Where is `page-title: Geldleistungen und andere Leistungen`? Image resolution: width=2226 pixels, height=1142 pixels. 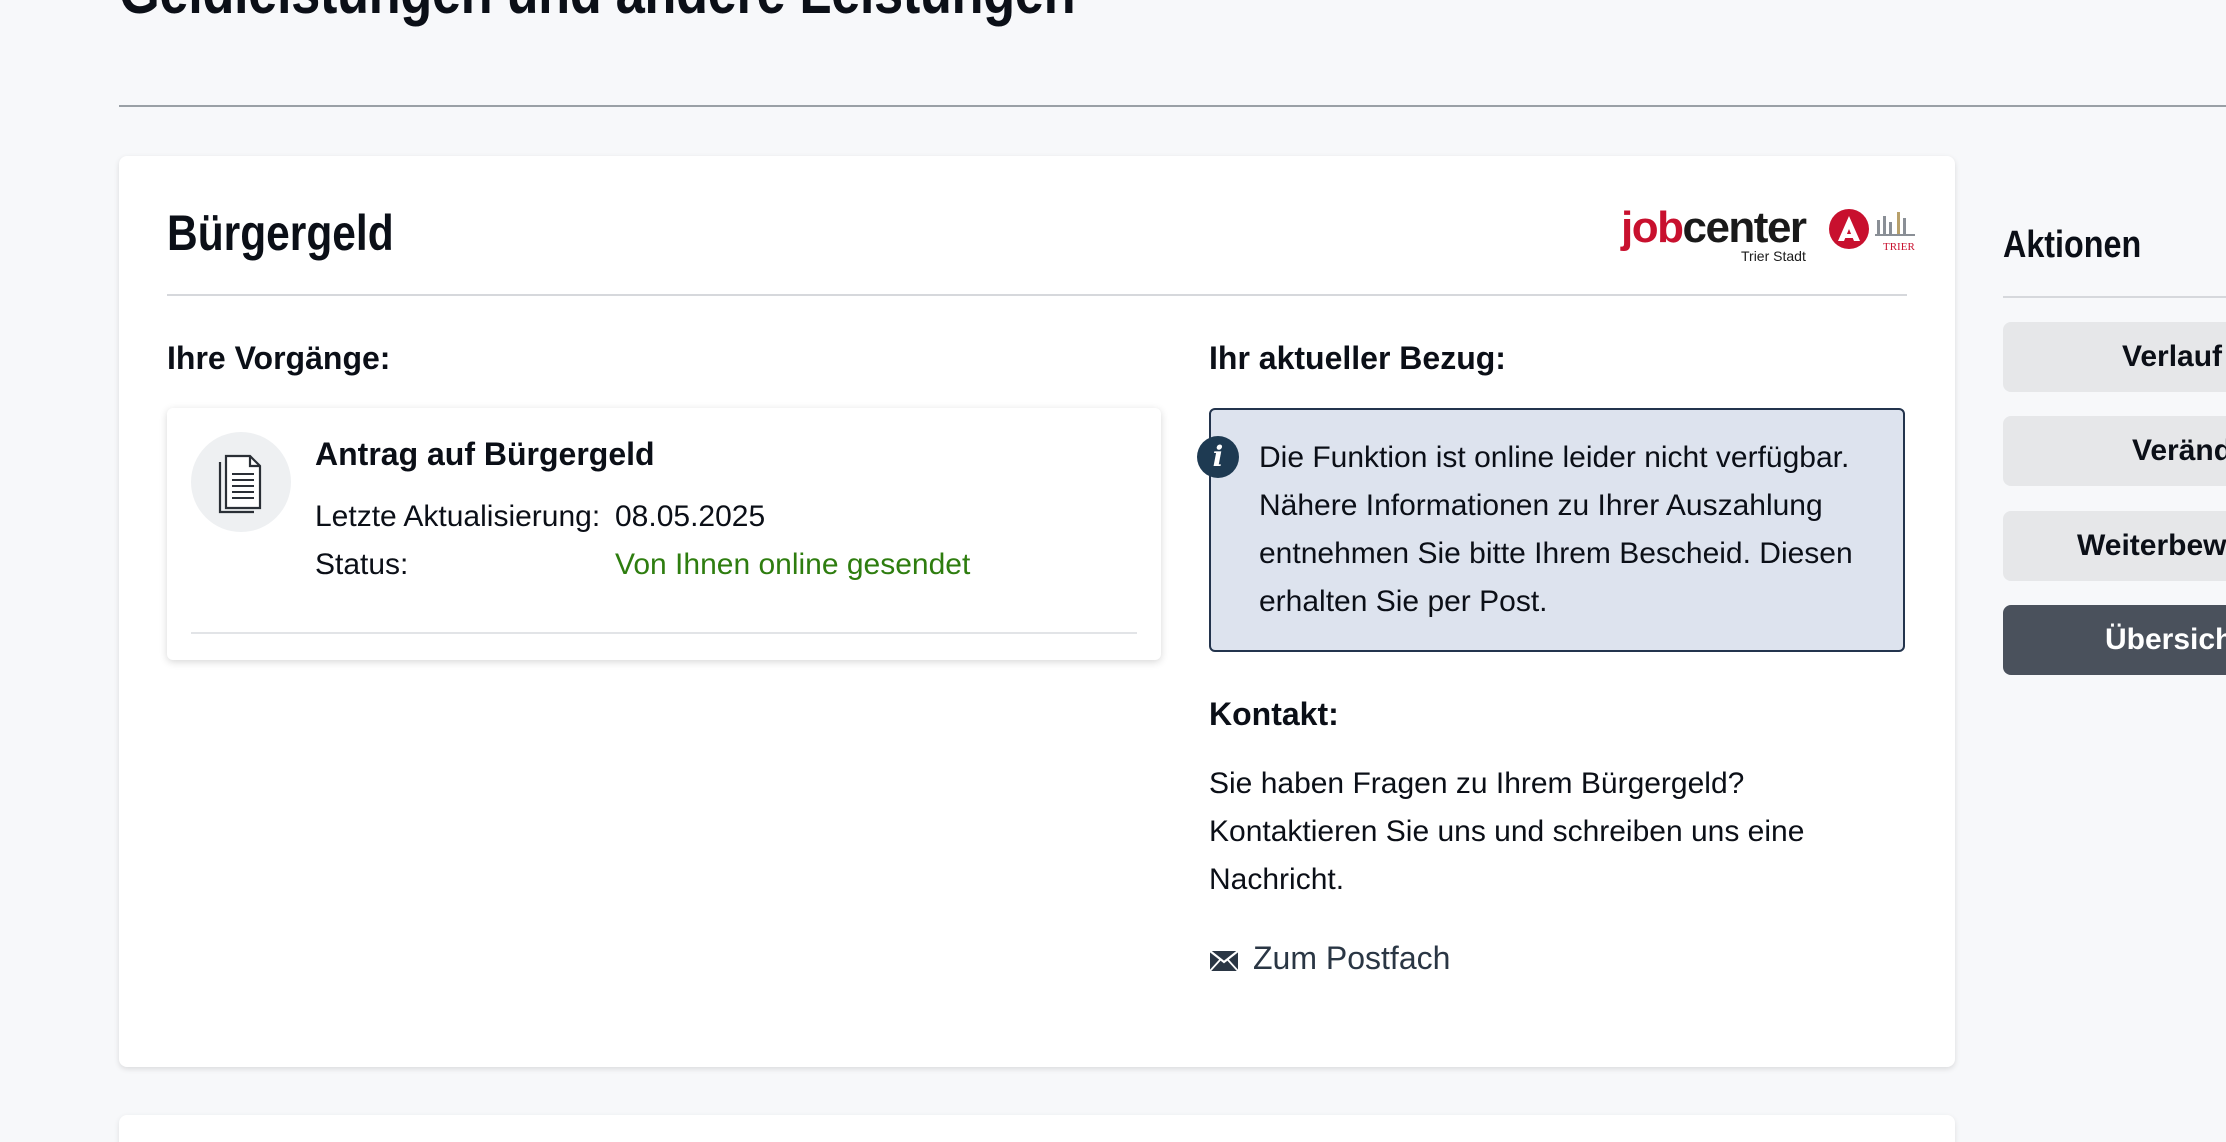 page-title: Geldleistungen und andere Leistungen is located at coordinates (597, 14).